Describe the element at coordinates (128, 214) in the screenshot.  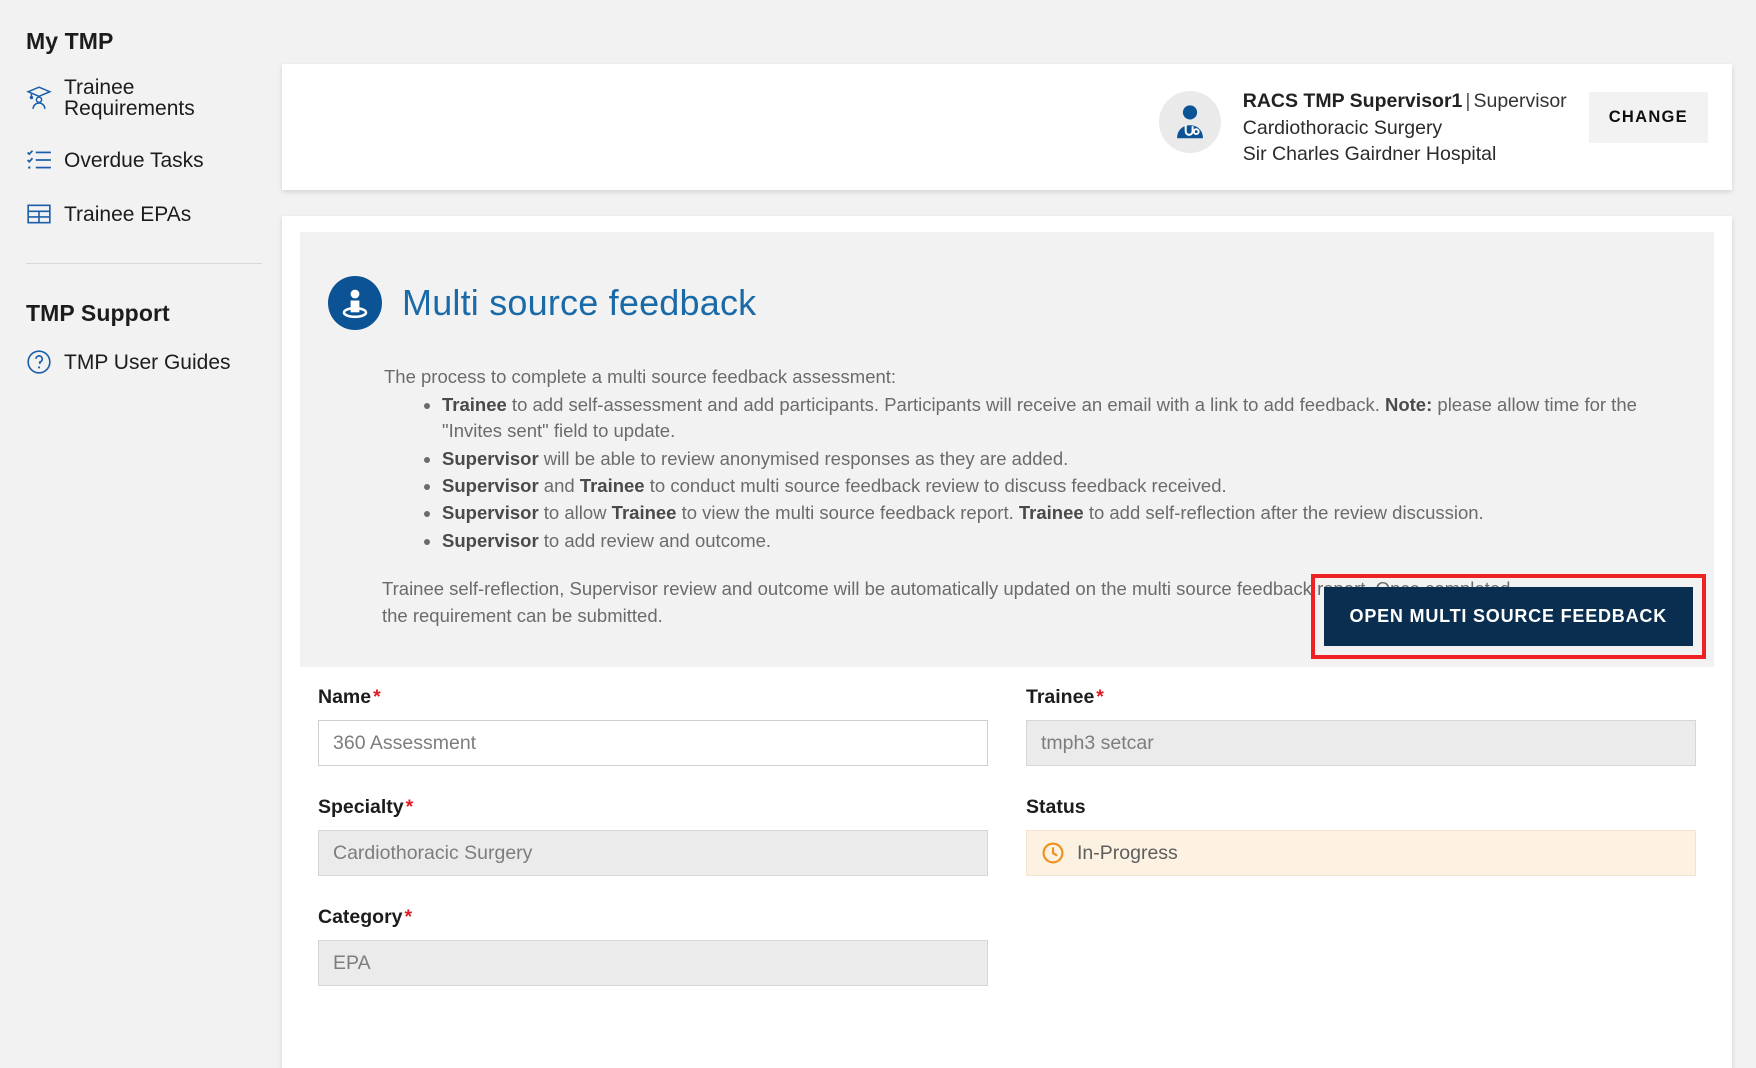
I see `sidebar-item-label: Trainee EPAs` at that location.